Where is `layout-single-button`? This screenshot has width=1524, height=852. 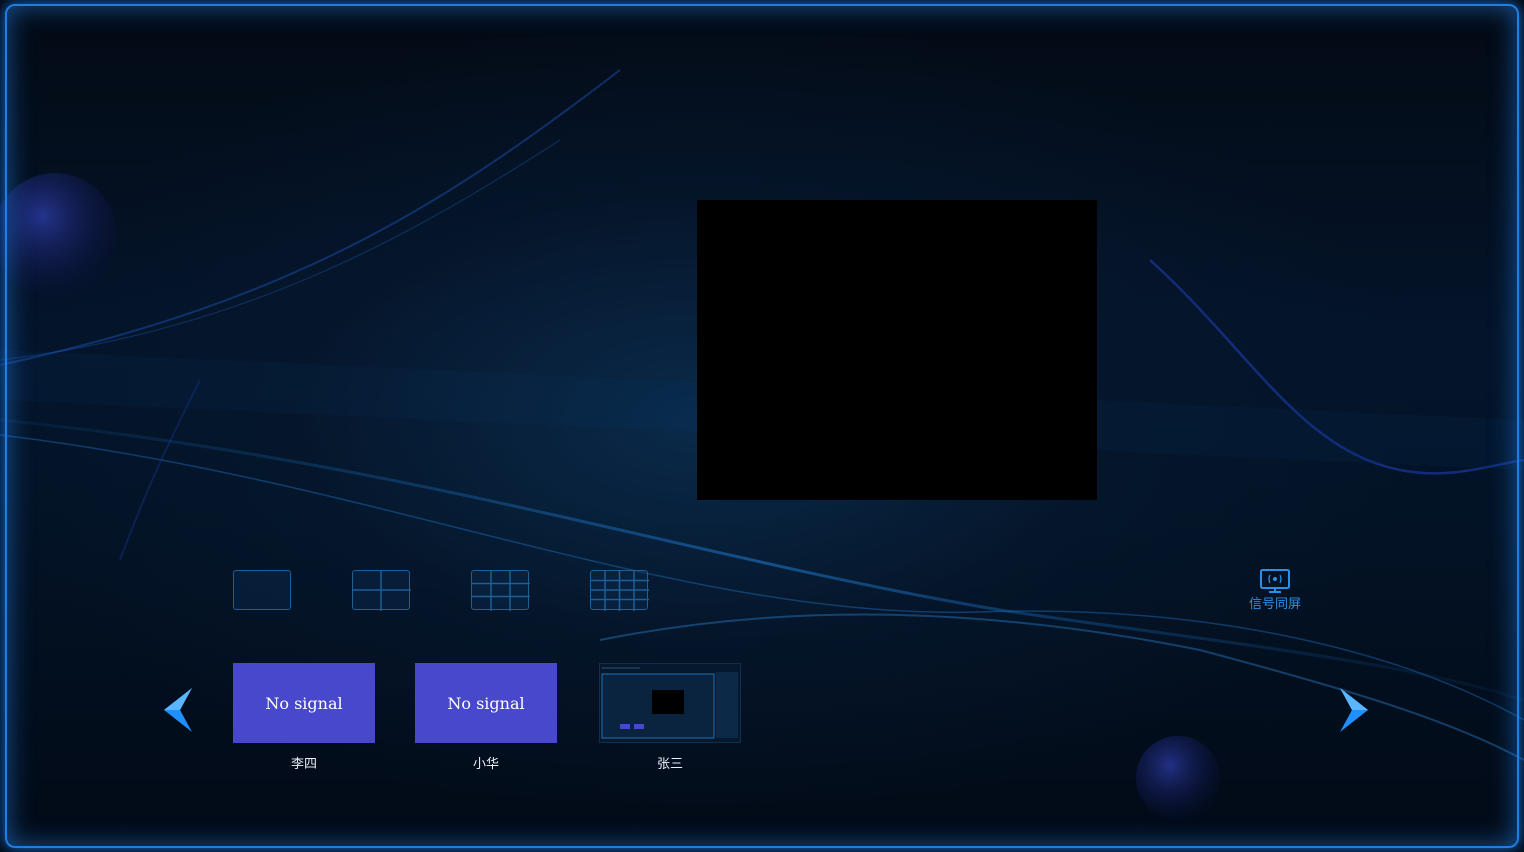
layout-single-button is located at coordinates (262, 590).